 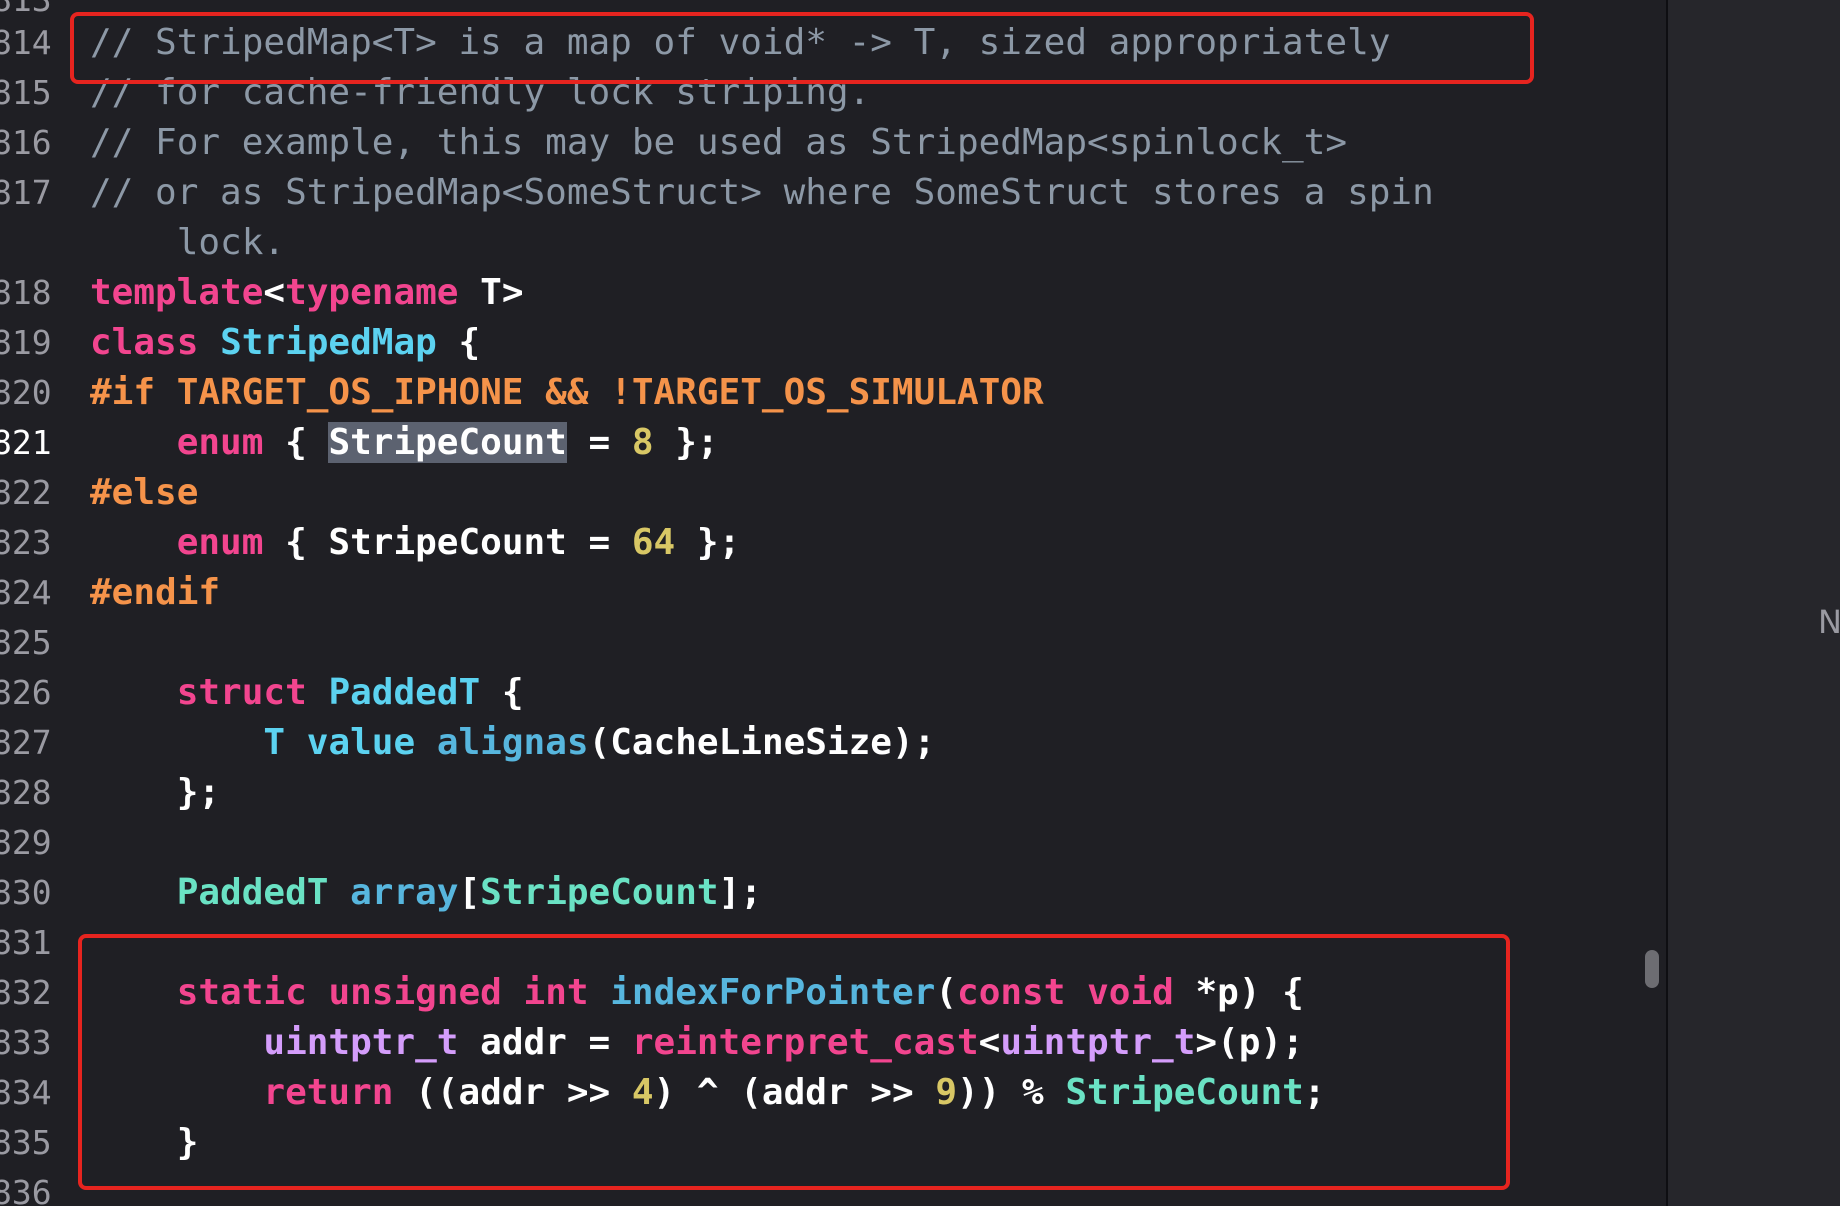 I want to click on code-line: 822 #else, so click(x=818, y=493).